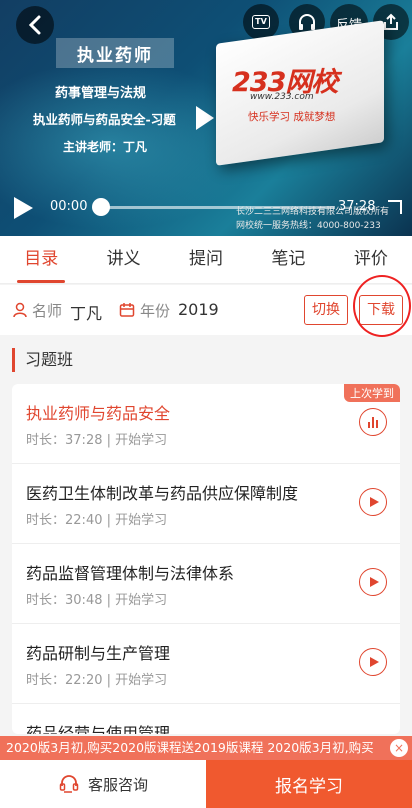  What do you see at coordinates (391, 21) in the screenshot?
I see `share-icon` at bounding box center [391, 21].